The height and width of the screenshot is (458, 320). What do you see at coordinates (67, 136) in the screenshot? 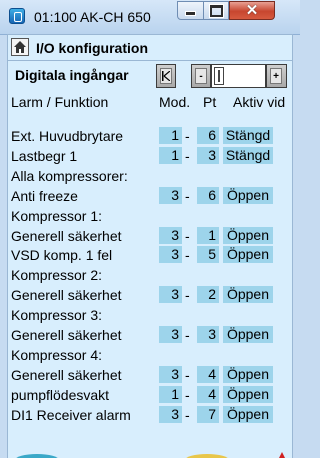
I see `row-label: Ext. Huvudbrytare` at bounding box center [67, 136].